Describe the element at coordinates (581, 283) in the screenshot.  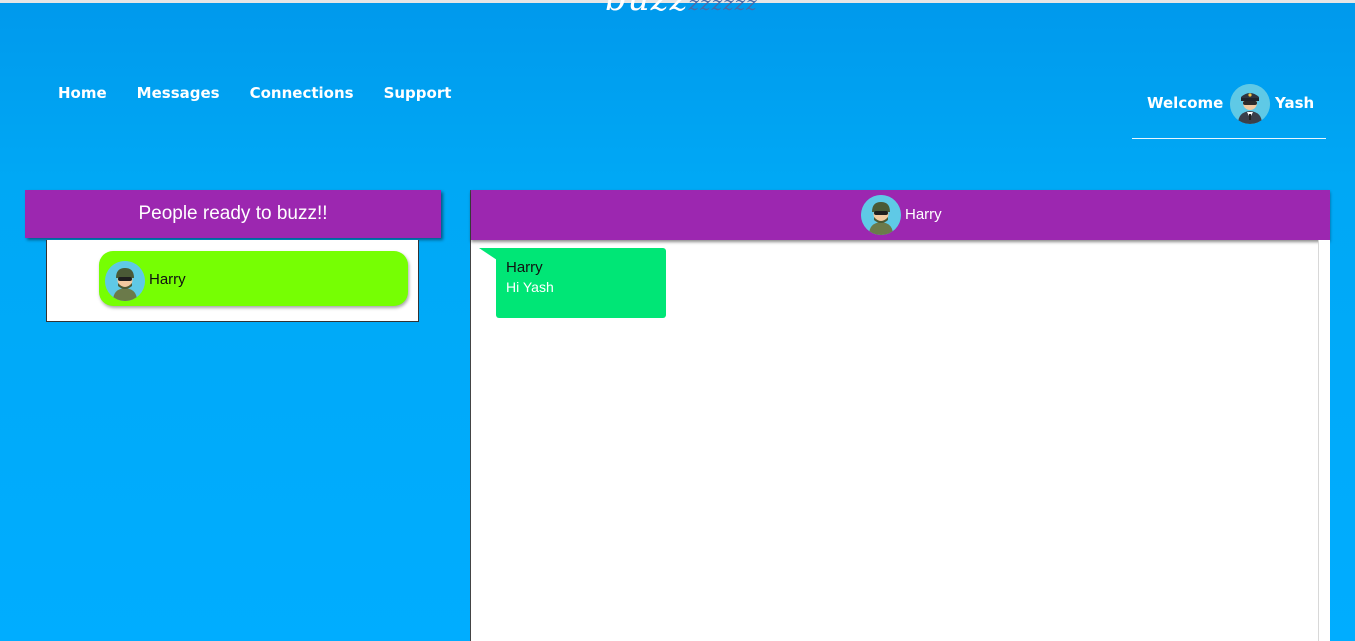
I see `message-bubble: Harry Hi Yash` at that location.